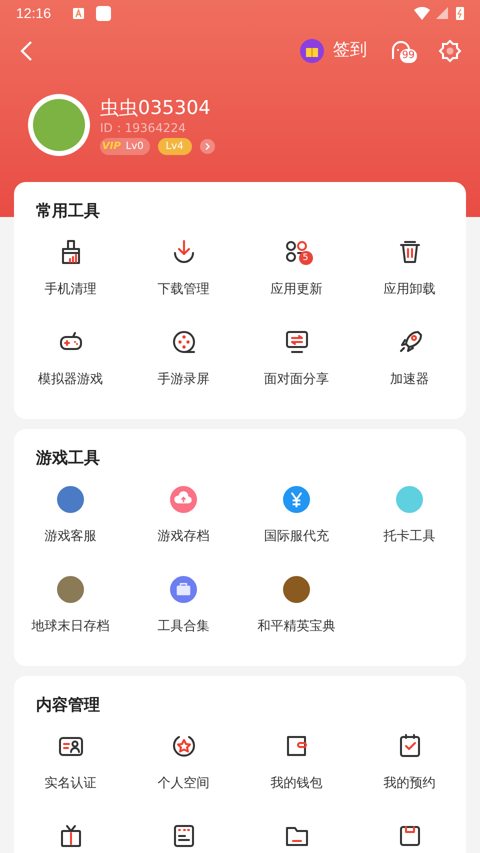 This screenshot has width=480, height=853. I want to click on tool-label: 我的预约, so click(410, 784).